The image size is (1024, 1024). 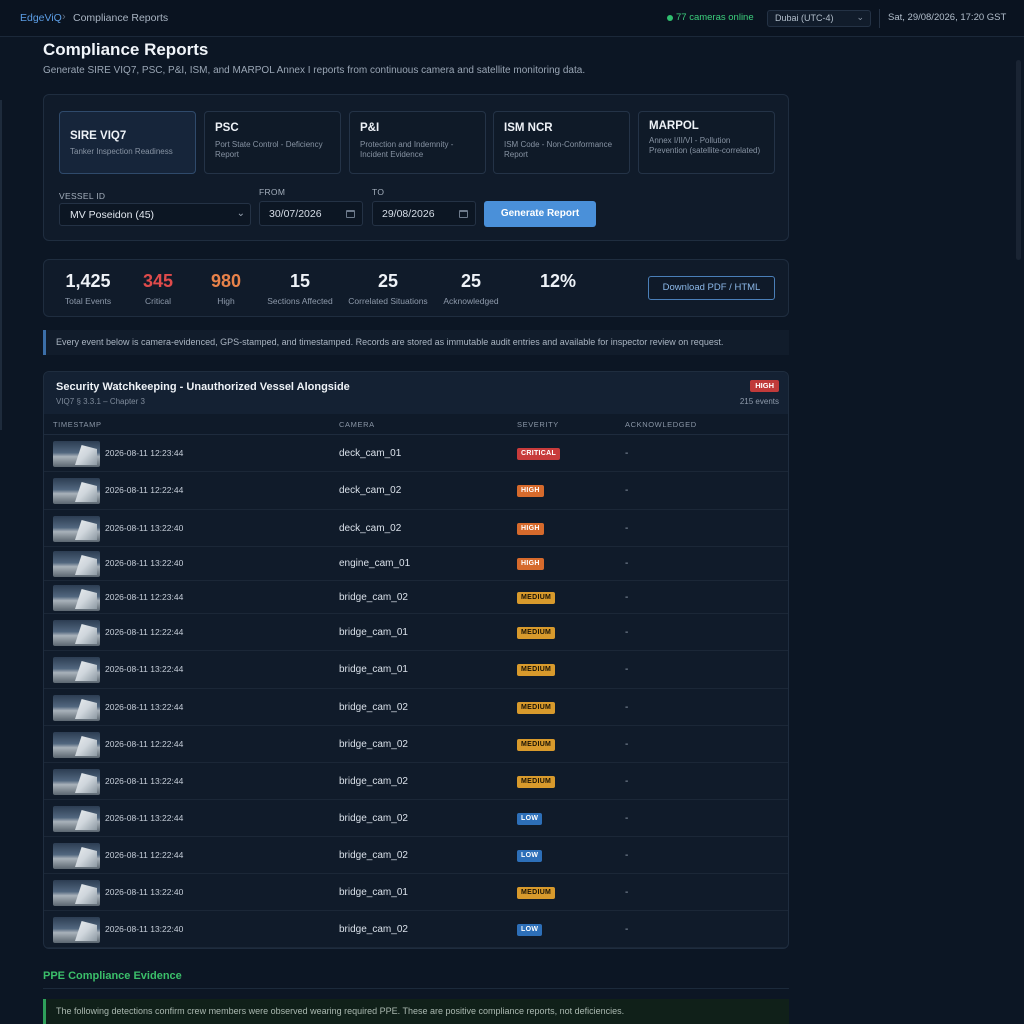 What do you see at coordinates (416, 670) in the screenshot?
I see `table-row: 2026-08-11 13:22:44 bridge_cam_01 MEDIUM -` at bounding box center [416, 670].